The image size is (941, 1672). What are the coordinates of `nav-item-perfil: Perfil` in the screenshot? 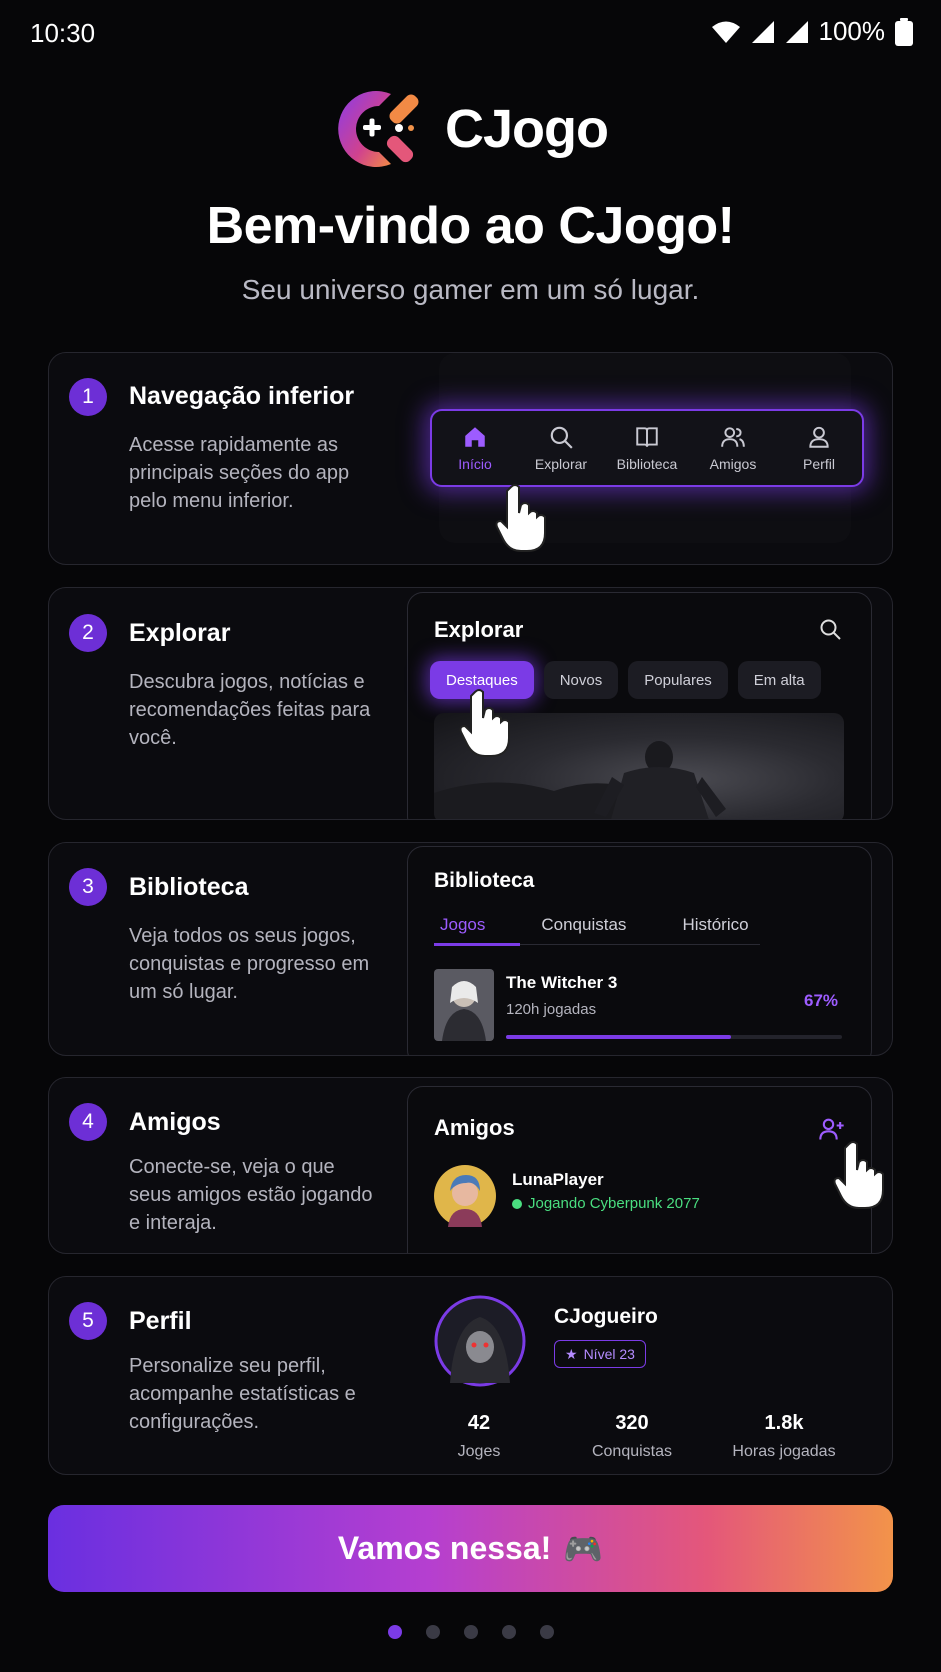 It's located at (819, 448).